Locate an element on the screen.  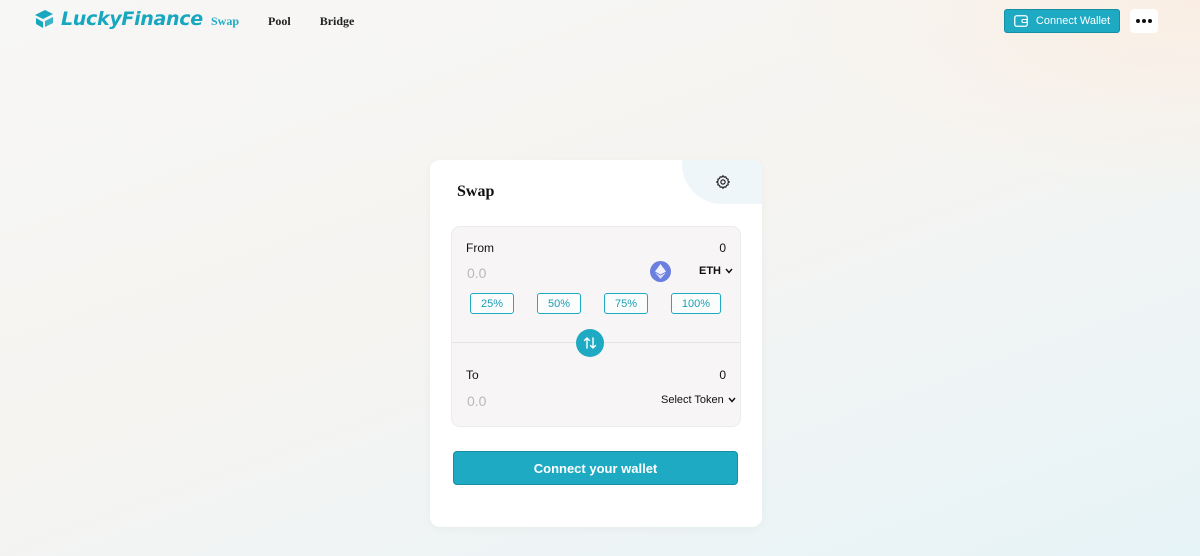
swap-panel: From 0 0.0 ETH 25% 50% 75% 100% To 0 0.0 is located at coordinates (596, 326).